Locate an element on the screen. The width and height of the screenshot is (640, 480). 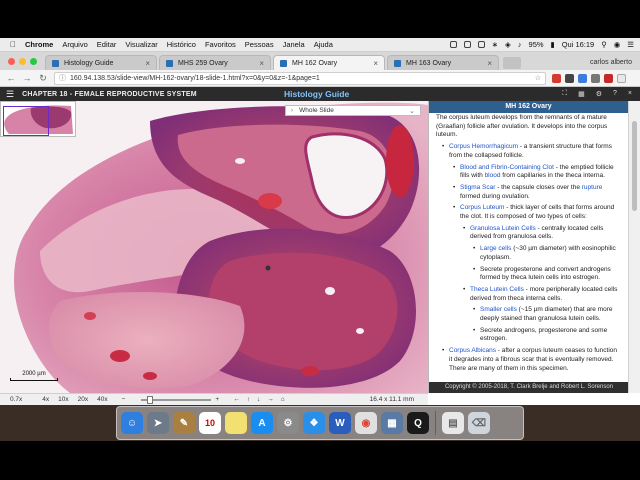
site-title: Histology Guide is located at coordinates (316, 94).